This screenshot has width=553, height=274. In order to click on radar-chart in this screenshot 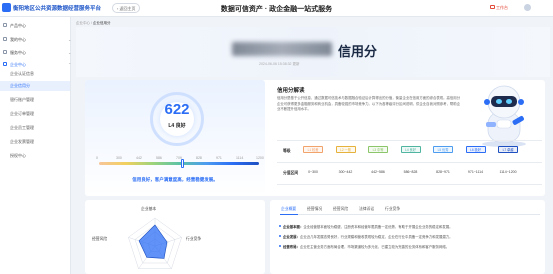, I will do `click(155, 243)`.